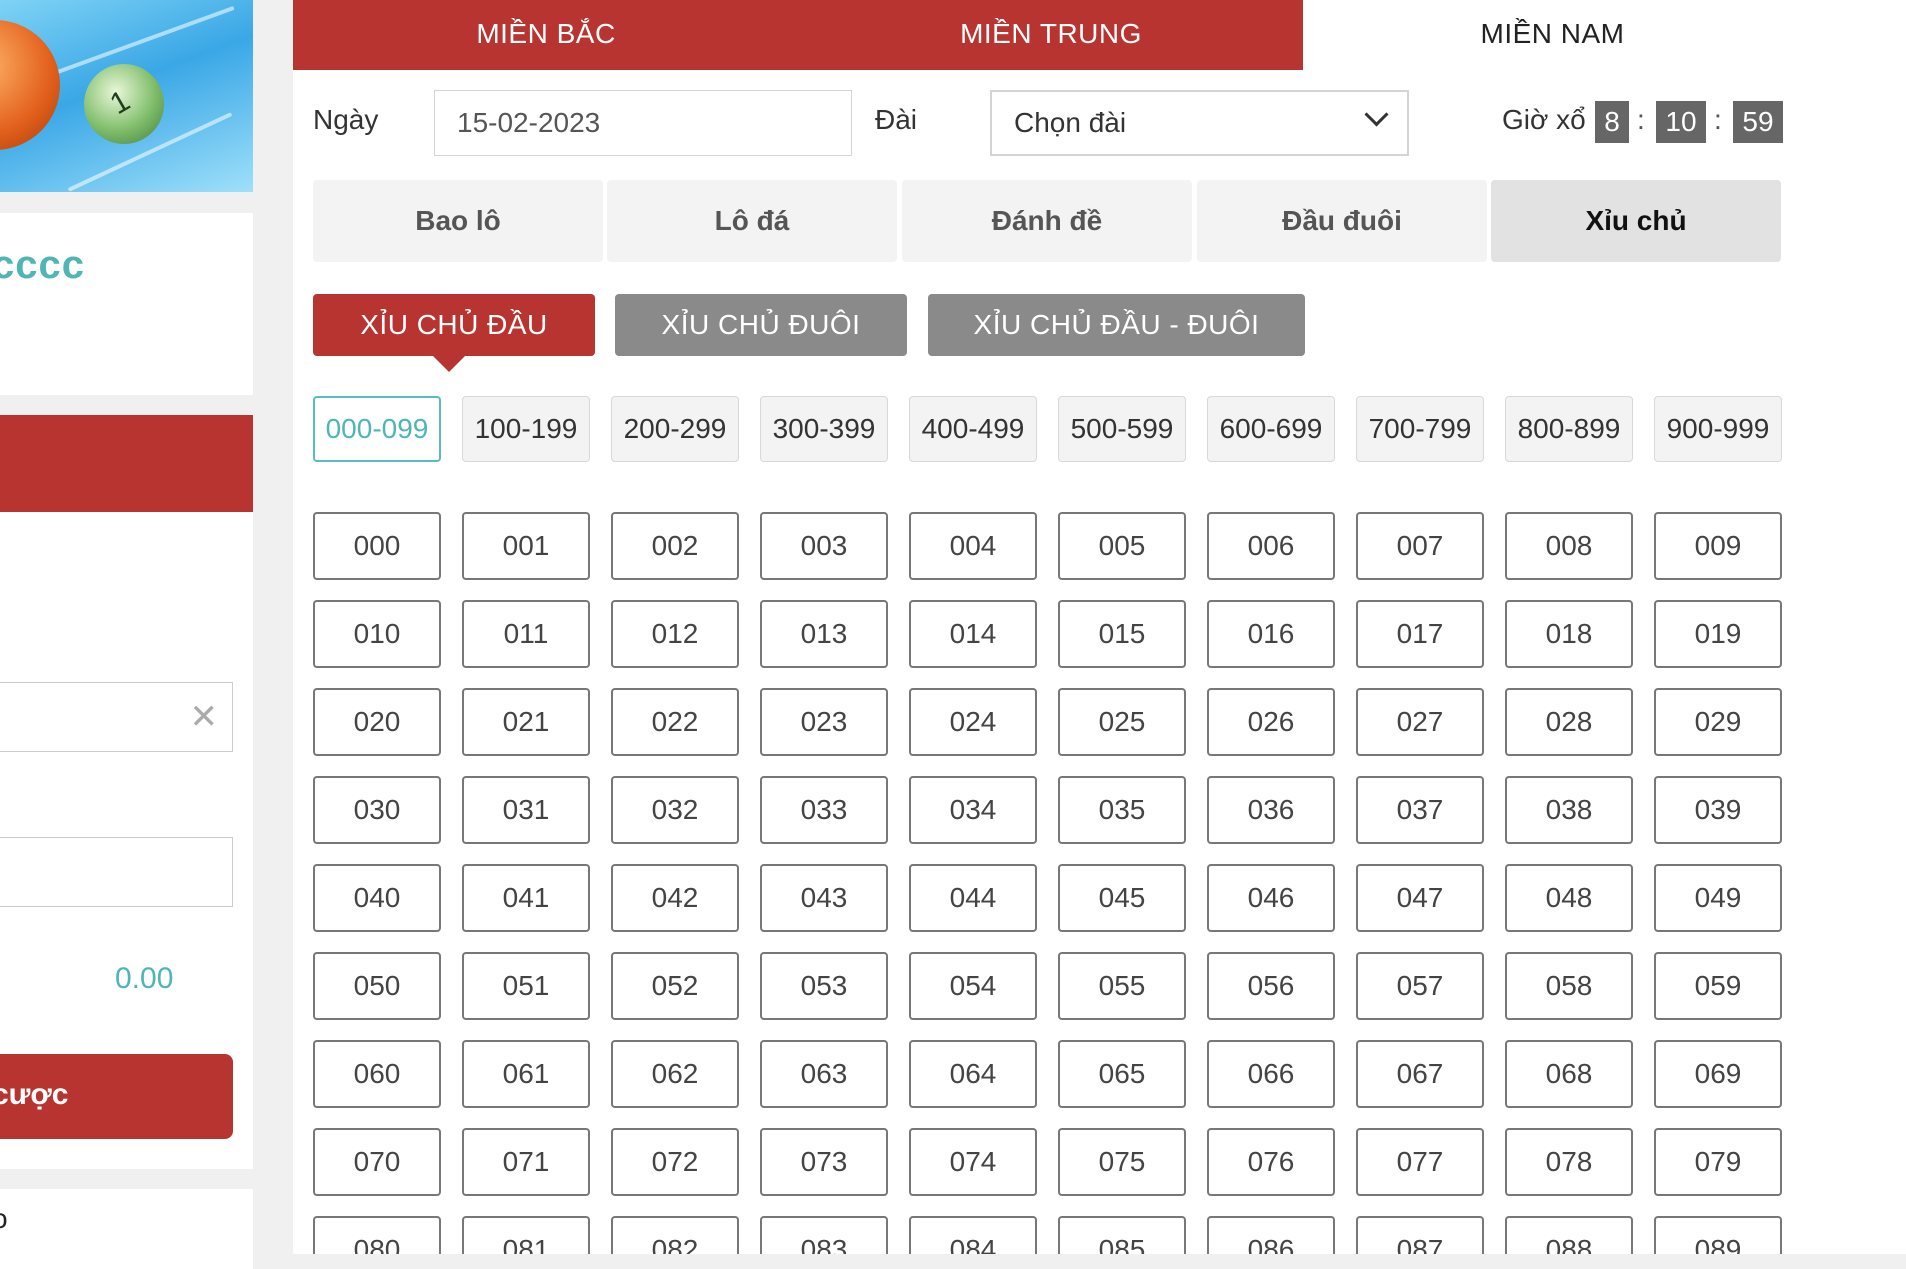 The image size is (1906, 1269). I want to click on range-button: 900-999, so click(1718, 429).